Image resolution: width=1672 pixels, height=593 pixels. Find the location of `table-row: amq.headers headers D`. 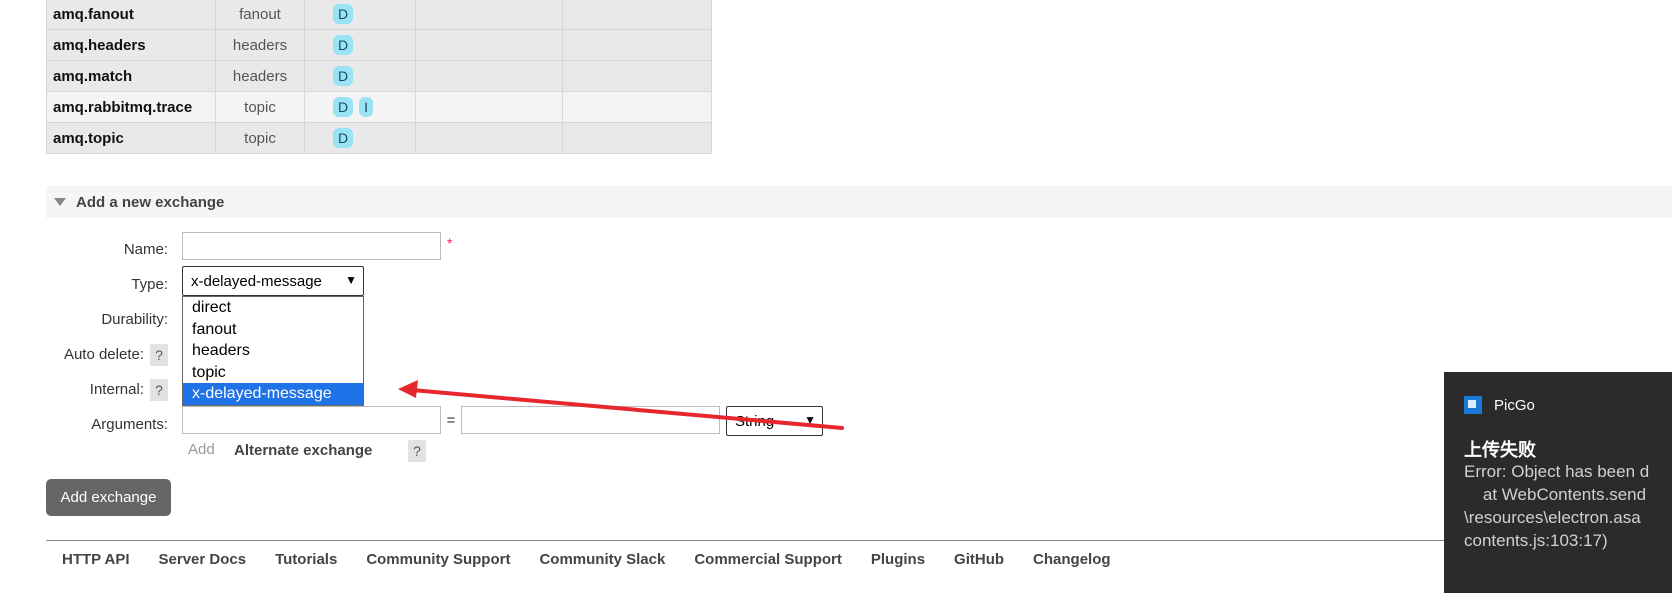

table-row: amq.headers headers D is located at coordinates (379, 45).